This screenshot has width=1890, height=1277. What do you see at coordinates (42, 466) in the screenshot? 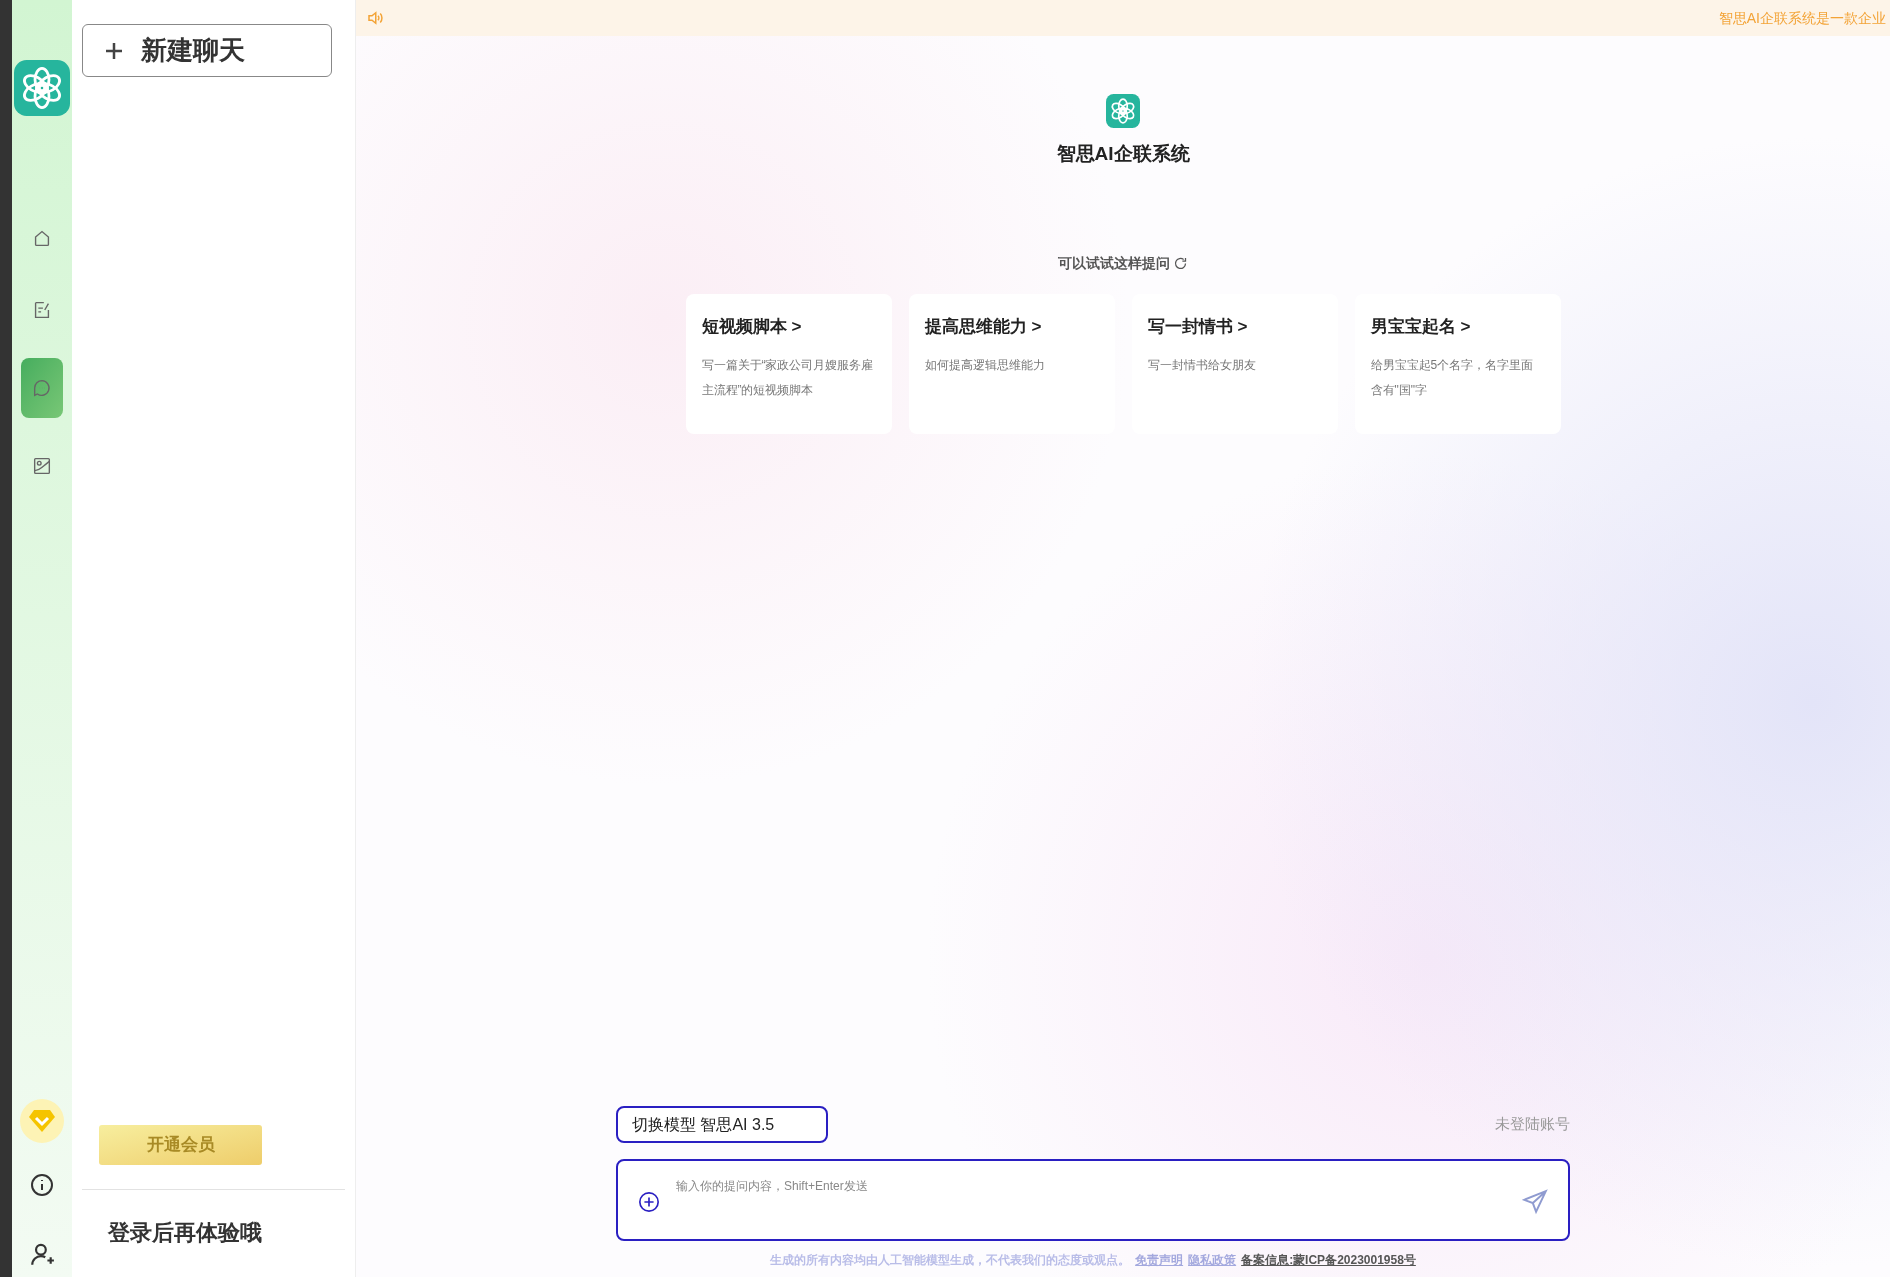
I see `image-icon` at bounding box center [42, 466].